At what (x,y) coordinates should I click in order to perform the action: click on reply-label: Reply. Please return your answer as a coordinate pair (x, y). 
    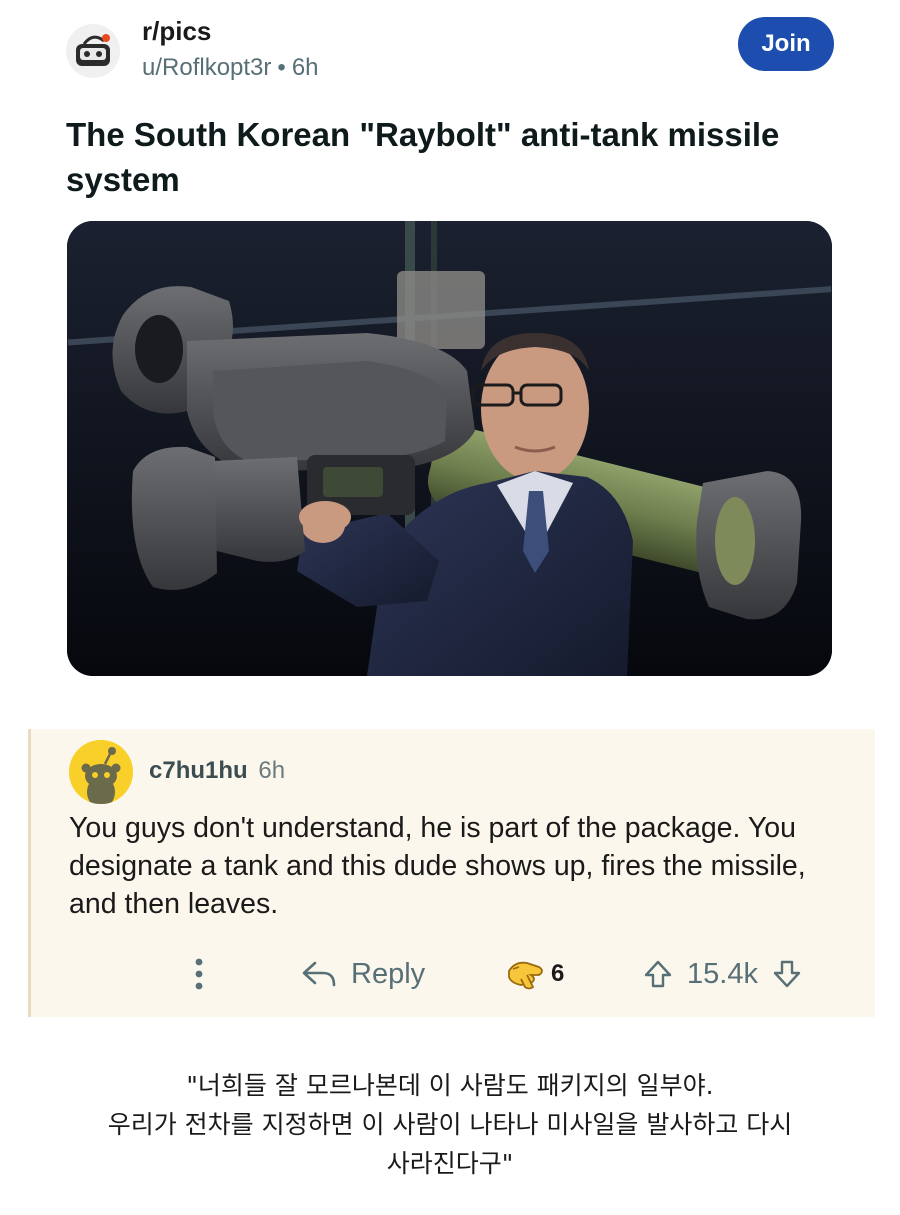
    Looking at the image, I should click on (388, 973).